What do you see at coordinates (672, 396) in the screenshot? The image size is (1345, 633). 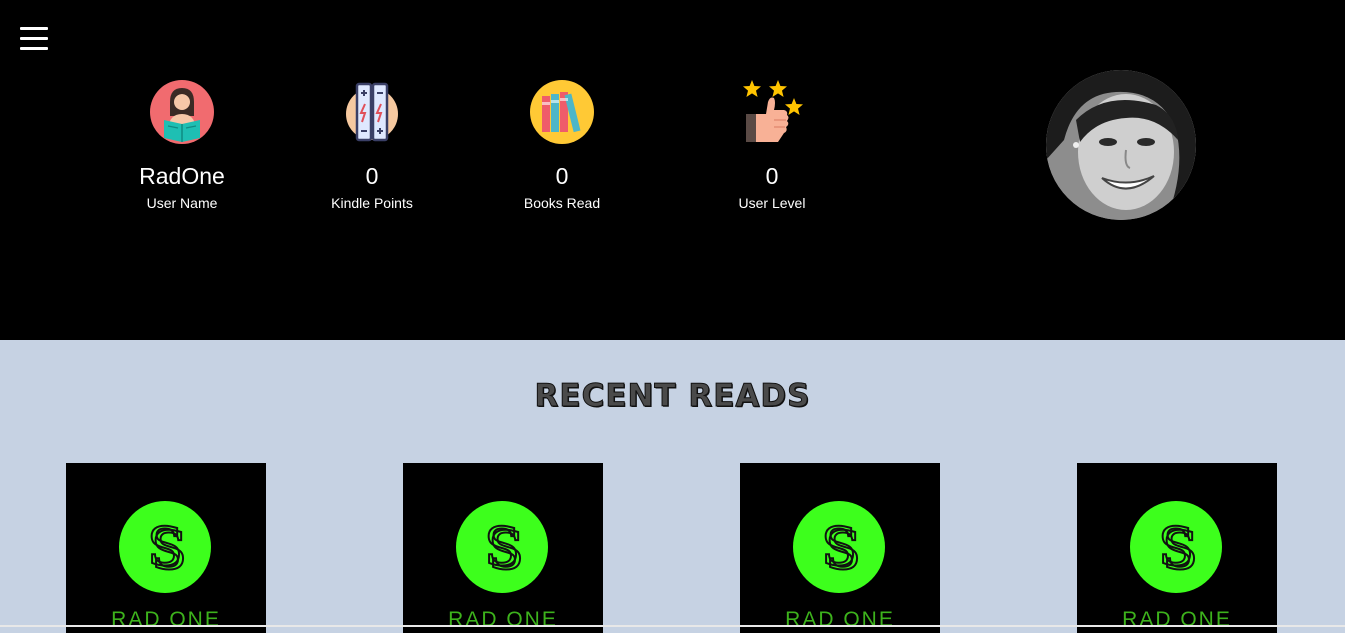 I see `recent-reads-heading: RECENT READS` at bounding box center [672, 396].